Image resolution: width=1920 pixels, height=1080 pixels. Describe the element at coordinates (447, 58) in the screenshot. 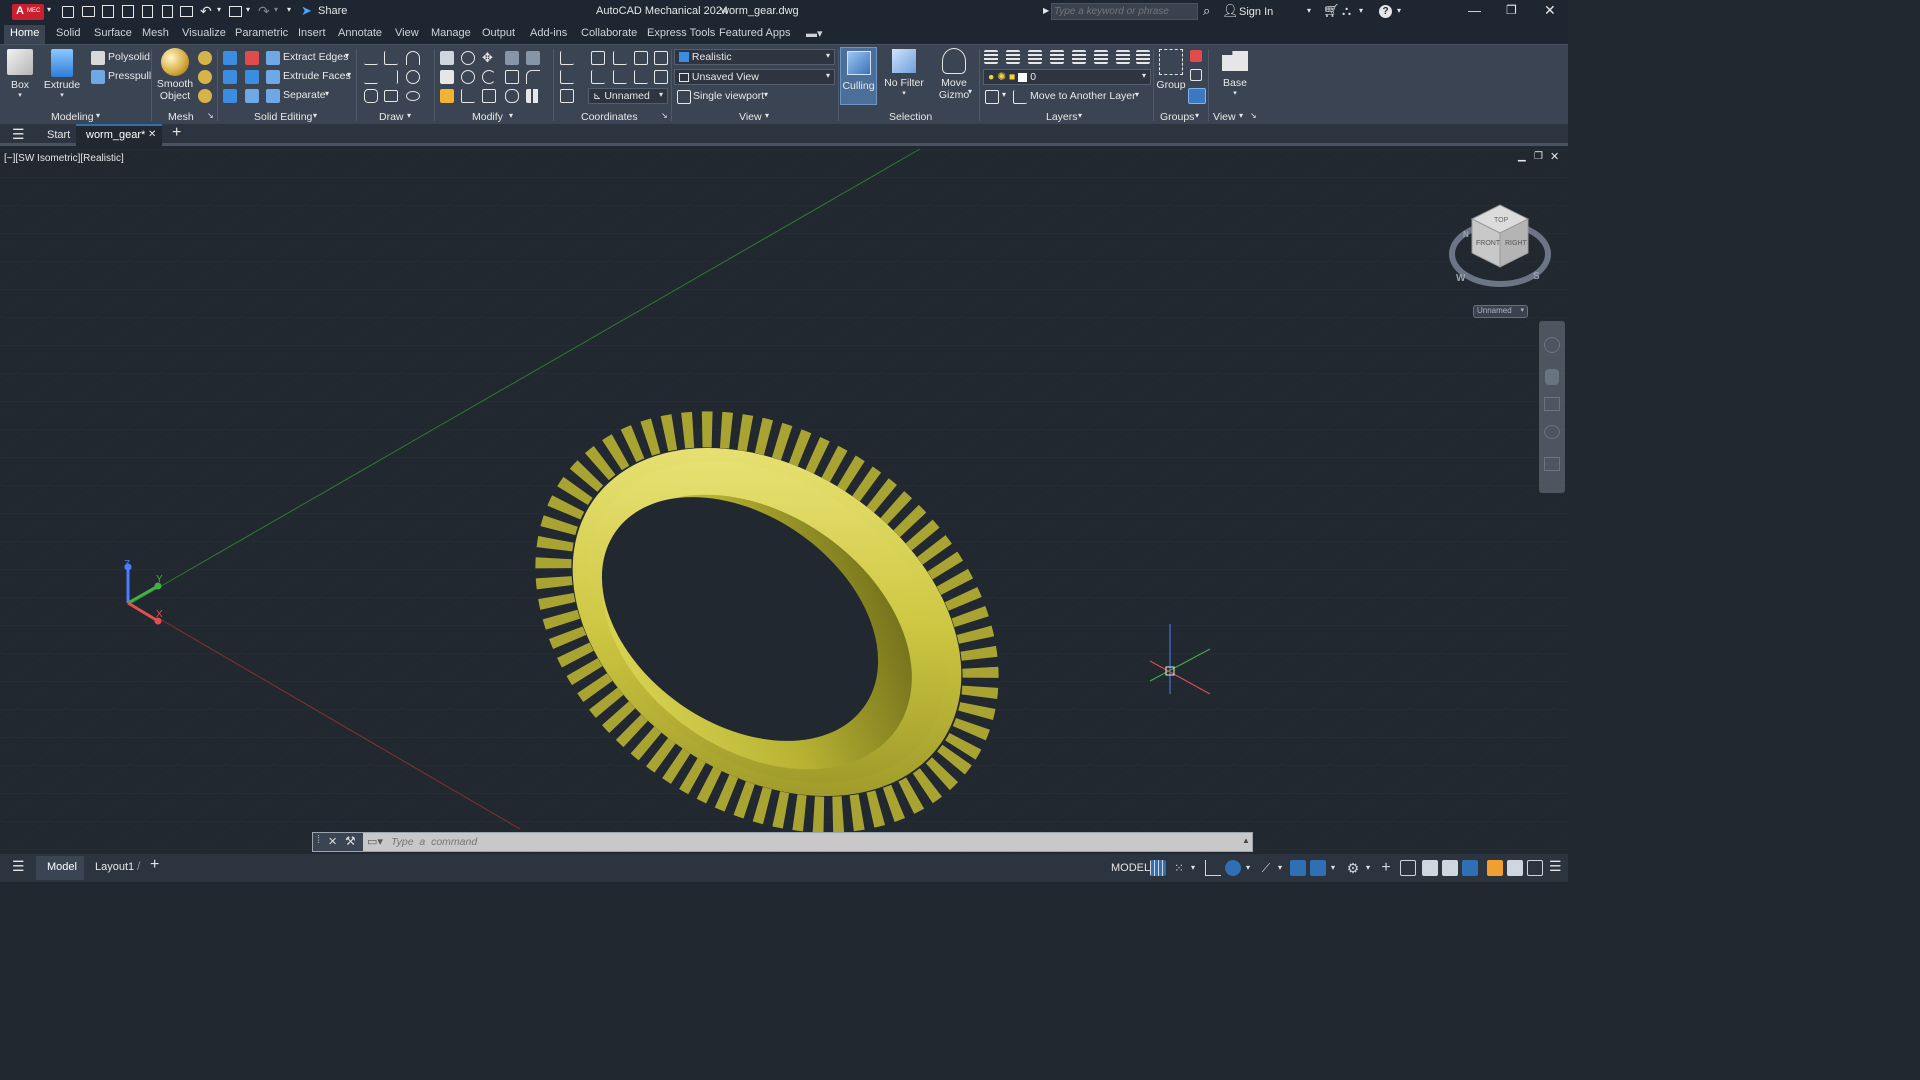

I see `mirror-icon` at that location.